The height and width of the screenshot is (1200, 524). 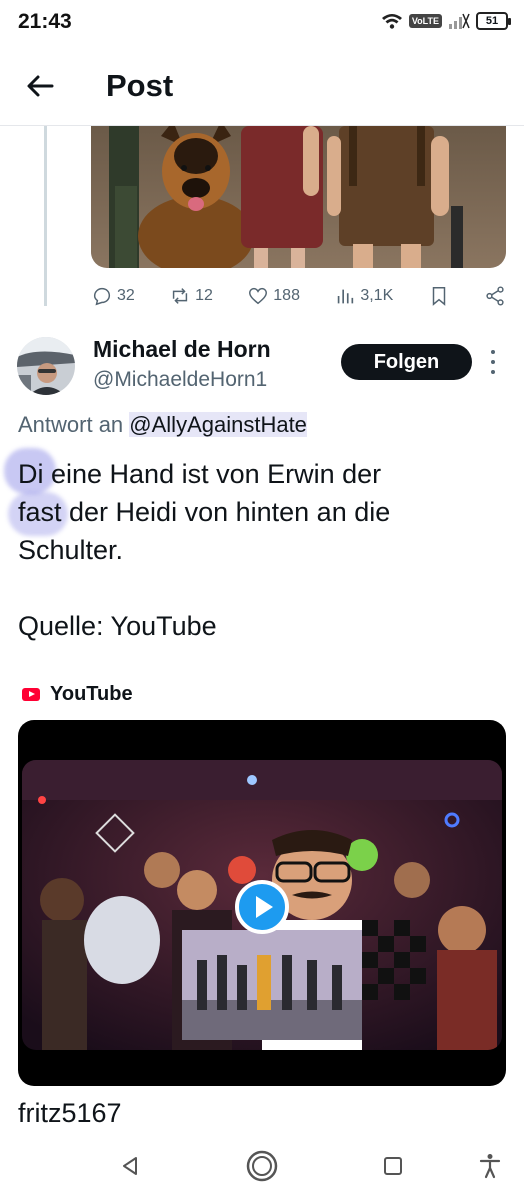 I want to click on battery-level: 51, so click(x=492, y=21).